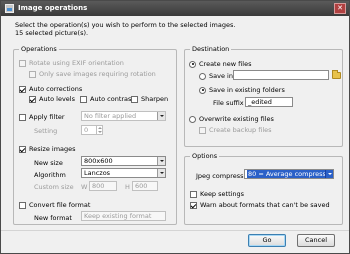 The image size is (350, 254). What do you see at coordinates (57, 99) in the screenshot?
I see `auto-levels-label: Auto levels` at bounding box center [57, 99].